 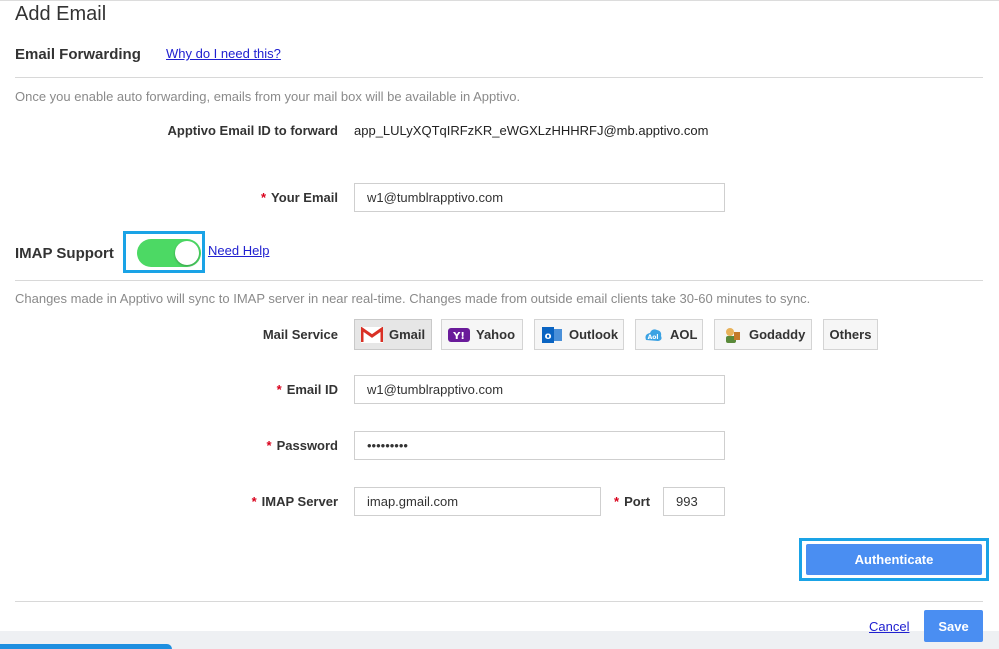 I want to click on service-outlook-button: o Outlook, so click(x=579, y=334).